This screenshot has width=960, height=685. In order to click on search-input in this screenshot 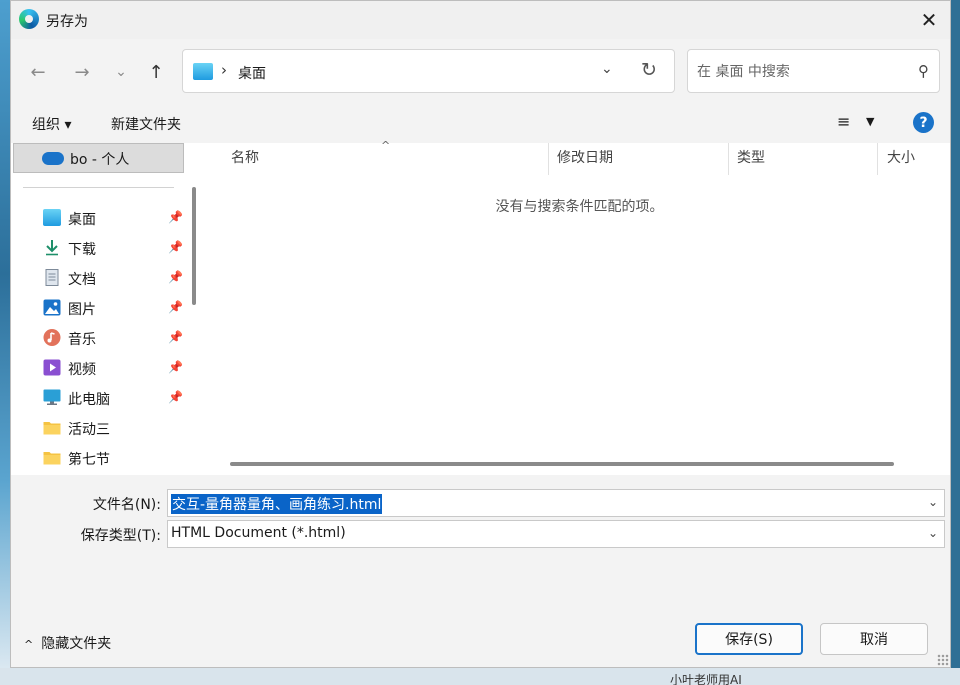, I will do `click(797, 72)`.